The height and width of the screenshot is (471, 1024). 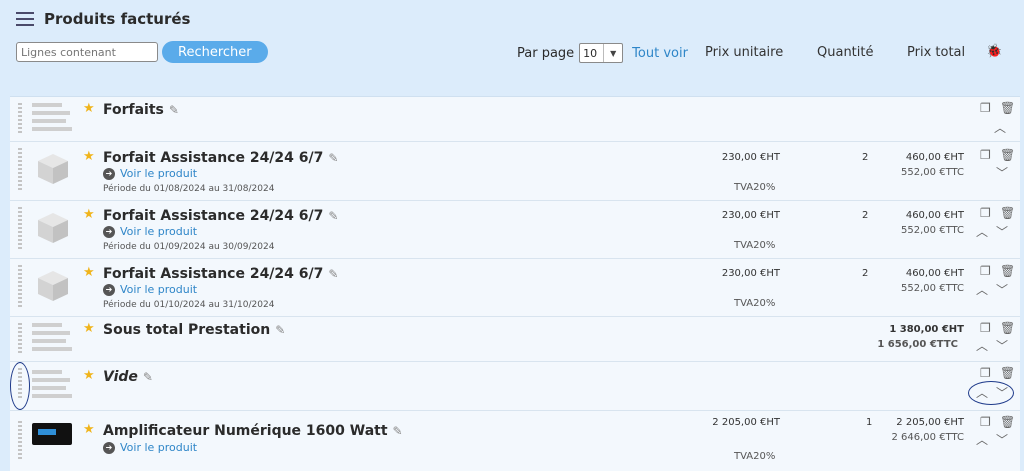 What do you see at coordinates (917, 344) in the screenshot?
I see `total-ttc: 1 656,00 €TTC` at bounding box center [917, 344].